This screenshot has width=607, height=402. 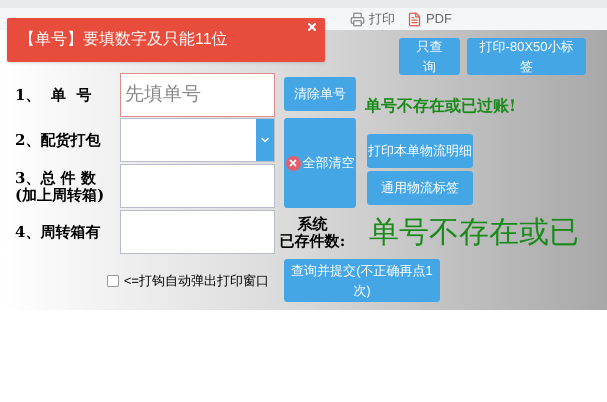 I want to click on select-field, so click(x=197, y=140).